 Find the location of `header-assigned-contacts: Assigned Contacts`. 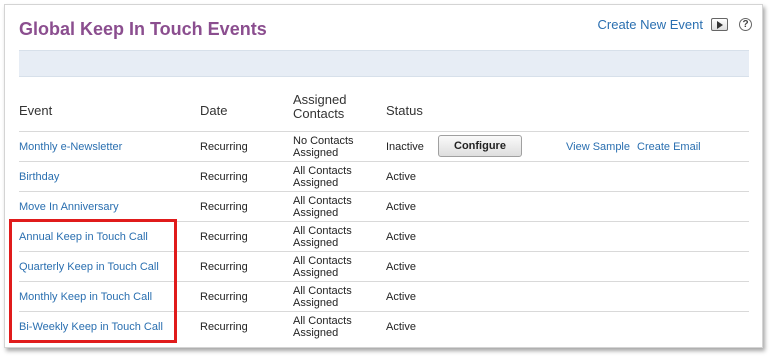

header-assigned-contacts: Assigned Contacts is located at coordinates (319, 107).